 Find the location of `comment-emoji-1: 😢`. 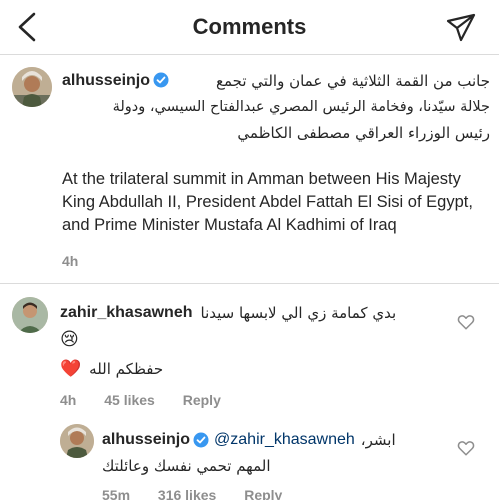

comment-emoji-1: 😢 is located at coordinates (69, 339).